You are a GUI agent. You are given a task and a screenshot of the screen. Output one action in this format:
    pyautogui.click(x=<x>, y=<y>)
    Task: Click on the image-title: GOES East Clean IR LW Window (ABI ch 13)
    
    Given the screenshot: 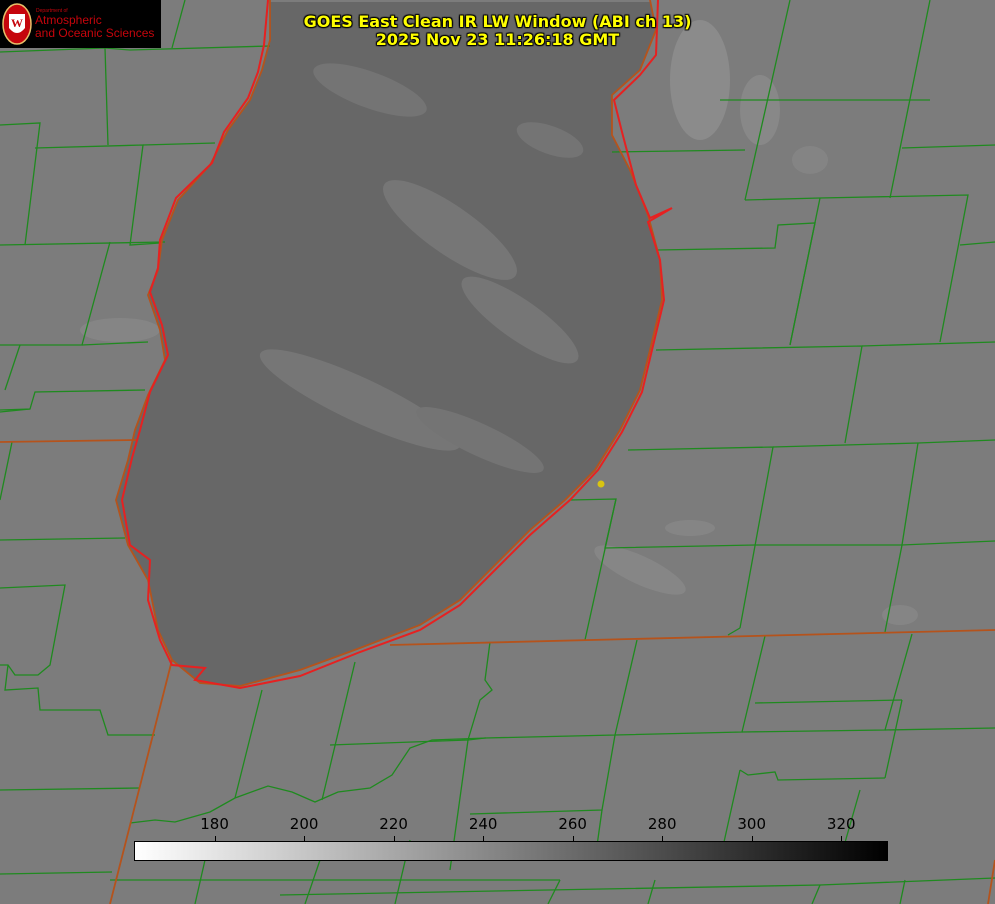 What is the action you would take?
    pyautogui.click(x=497, y=21)
    